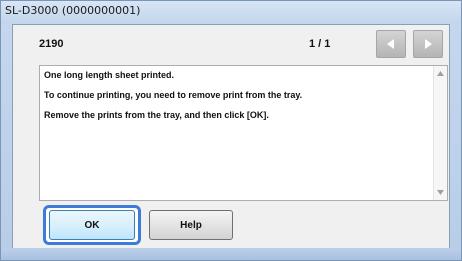 The width and height of the screenshot is (462, 261). Describe the element at coordinates (92, 225) in the screenshot. I see `ok-button: OK` at that location.